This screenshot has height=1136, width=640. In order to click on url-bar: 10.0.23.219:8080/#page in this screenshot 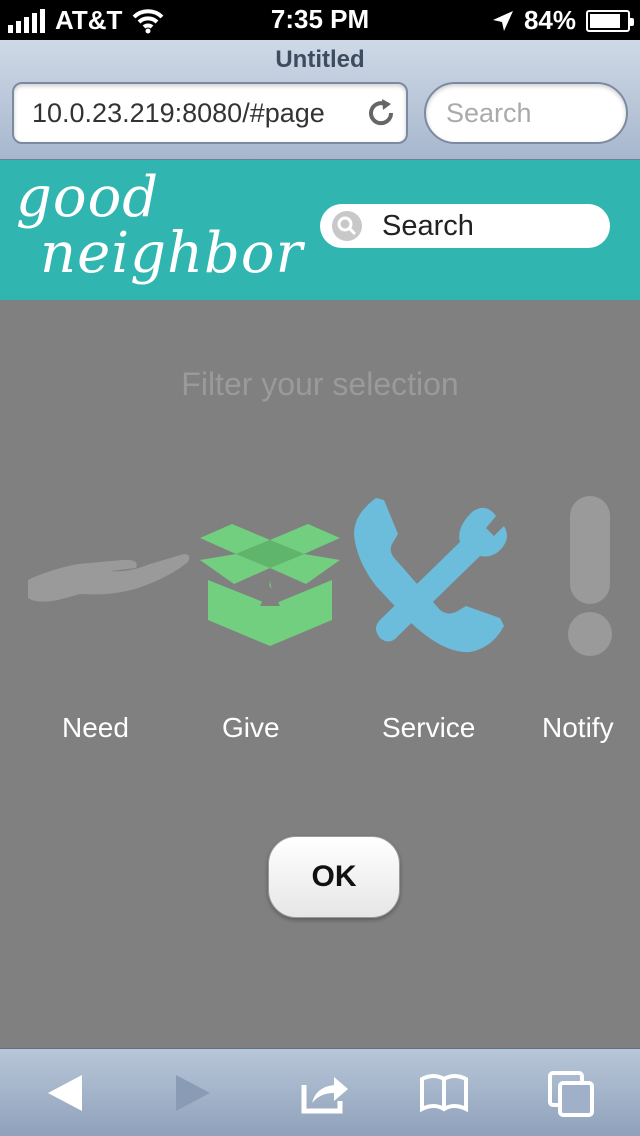, I will do `click(210, 113)`.